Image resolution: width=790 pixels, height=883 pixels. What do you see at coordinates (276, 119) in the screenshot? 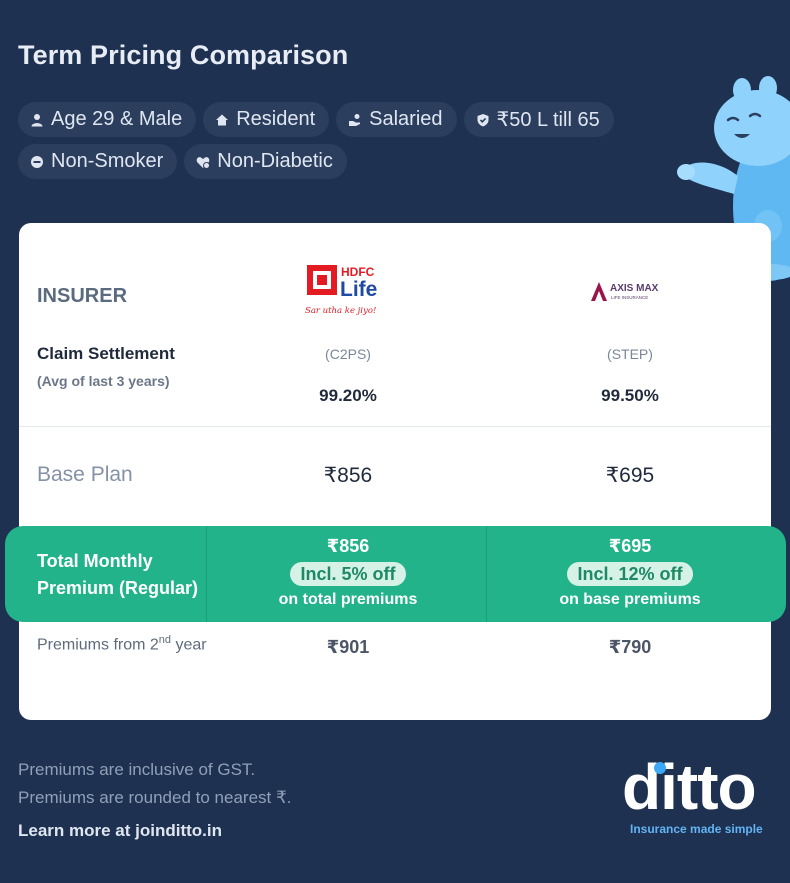
I see `chip-label: Resident` at bounding box center [276, 119].